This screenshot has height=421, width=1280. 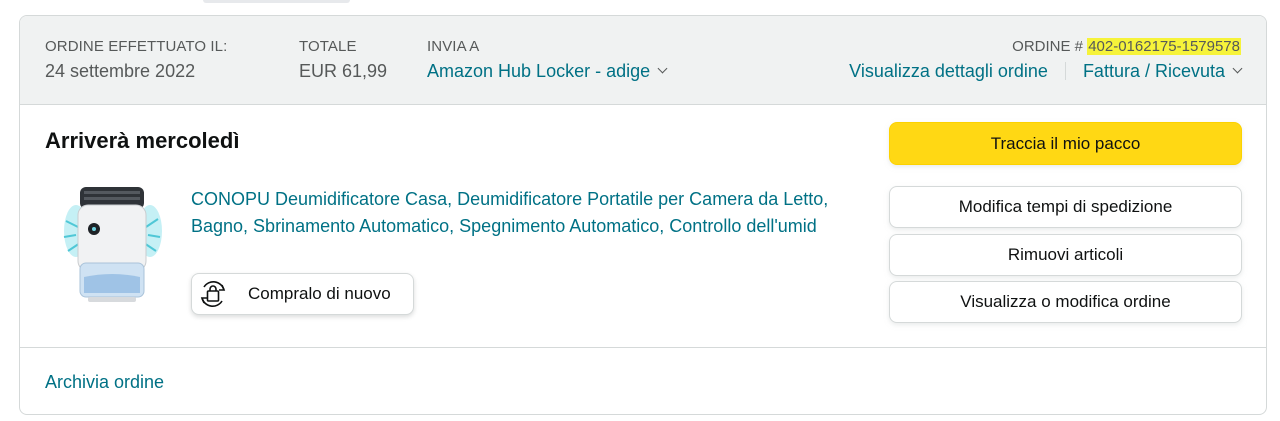 I want to click on reorder-bag-icon, so click(x=213, y=294).